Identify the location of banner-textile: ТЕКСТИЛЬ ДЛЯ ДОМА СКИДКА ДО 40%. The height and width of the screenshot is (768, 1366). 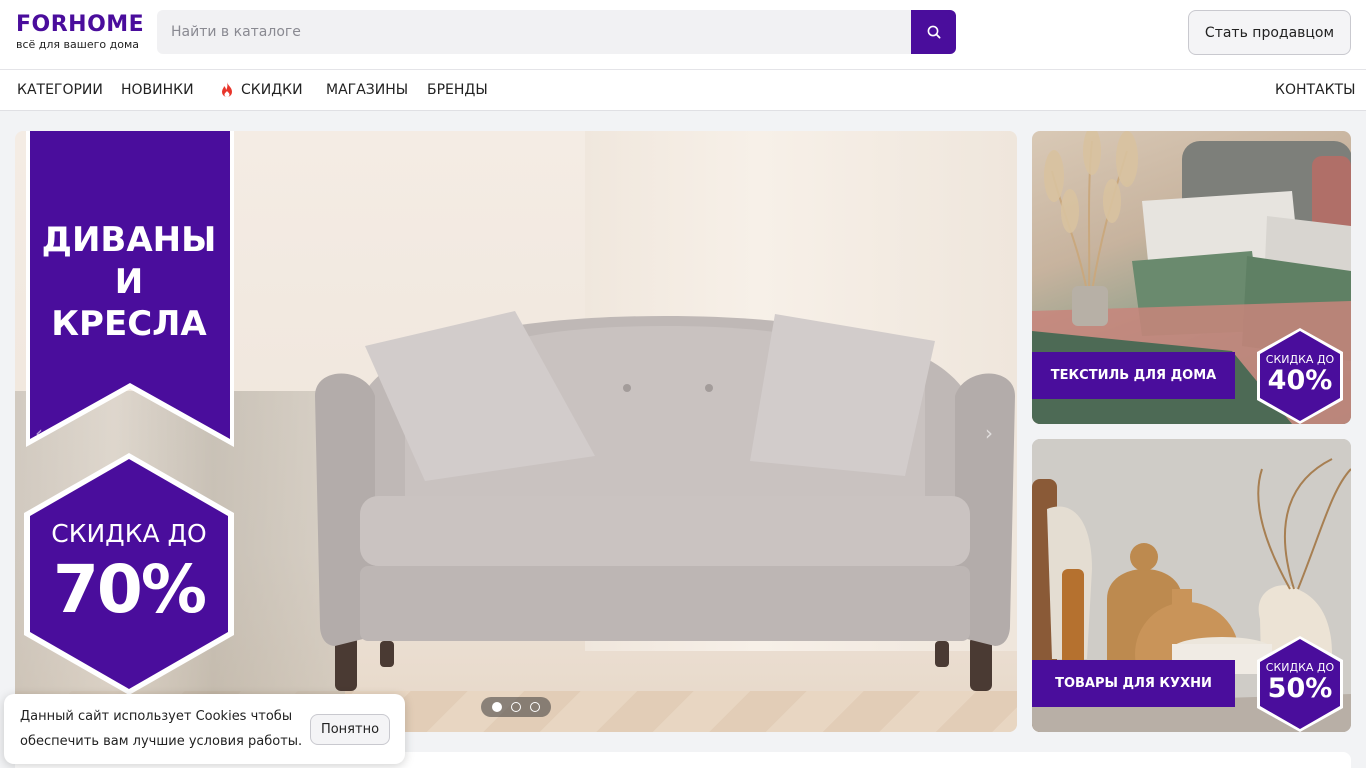
(1191, 277).